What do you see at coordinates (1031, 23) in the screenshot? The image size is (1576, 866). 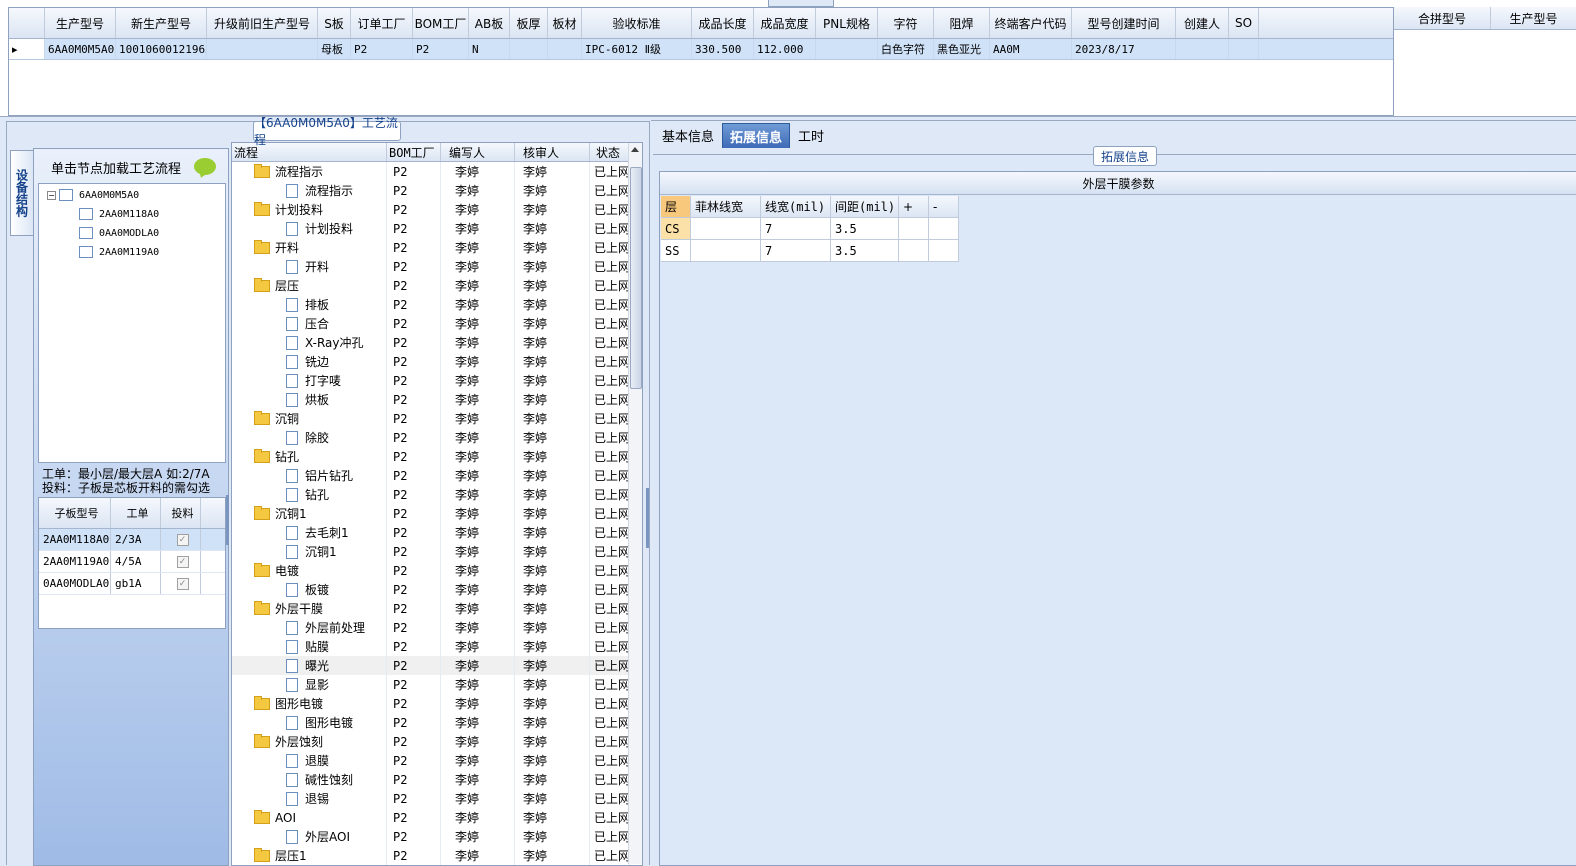 I see `column-header: 终端客户代码` at bounding box center [1031, 23].